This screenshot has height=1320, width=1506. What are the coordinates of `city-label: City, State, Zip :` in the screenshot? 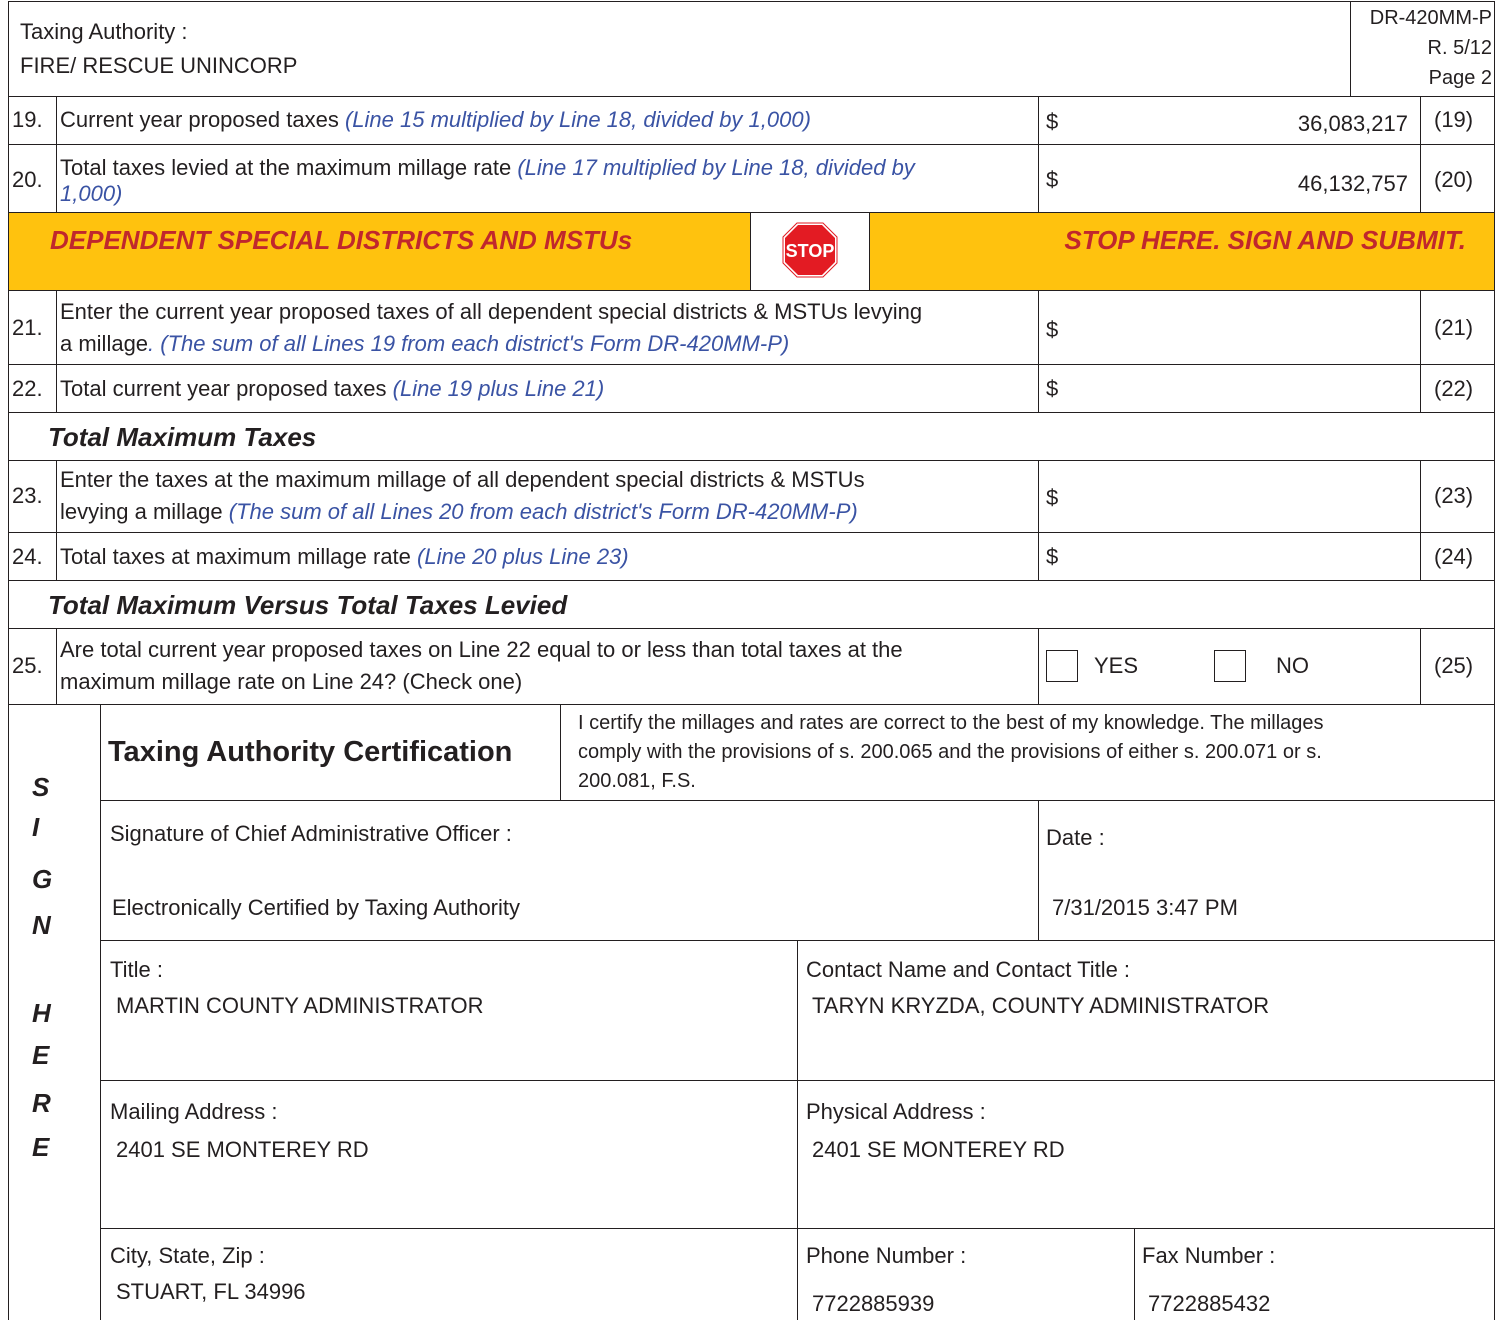 It's located at (187, 1255).